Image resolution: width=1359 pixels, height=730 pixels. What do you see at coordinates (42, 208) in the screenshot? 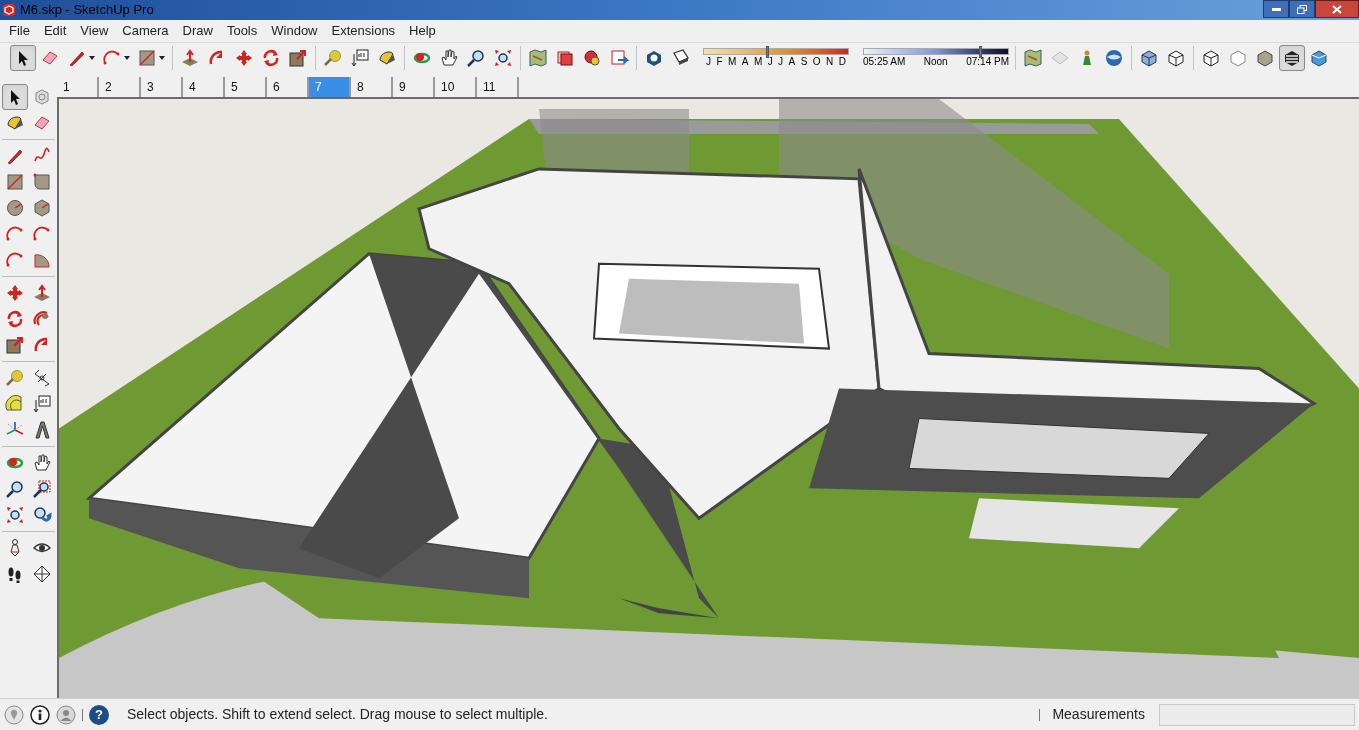
I see `polygon-icon` at bounding box center [42, 208].